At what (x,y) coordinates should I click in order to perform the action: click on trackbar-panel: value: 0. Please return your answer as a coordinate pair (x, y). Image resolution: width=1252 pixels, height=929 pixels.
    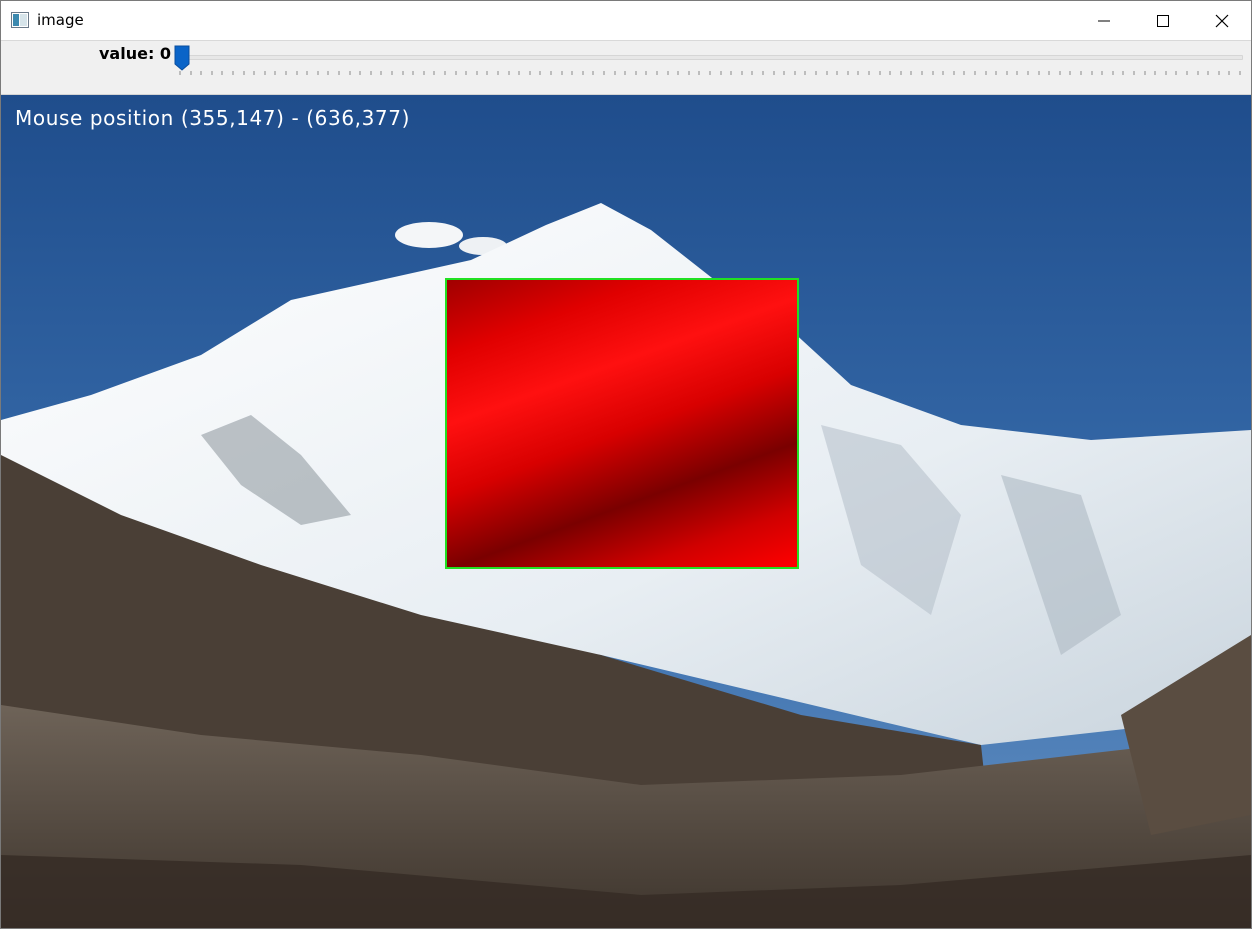
    Looking at the image, I should click on (626, 68).